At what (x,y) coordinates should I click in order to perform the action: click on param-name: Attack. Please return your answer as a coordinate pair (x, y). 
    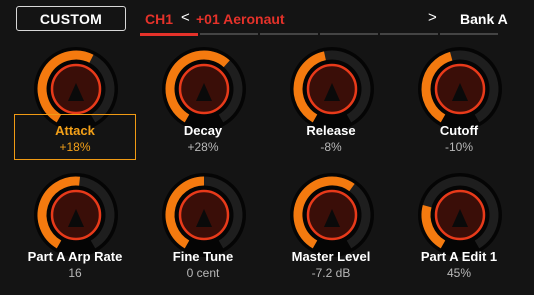
    Looking at the image, I should click on (75, 130).